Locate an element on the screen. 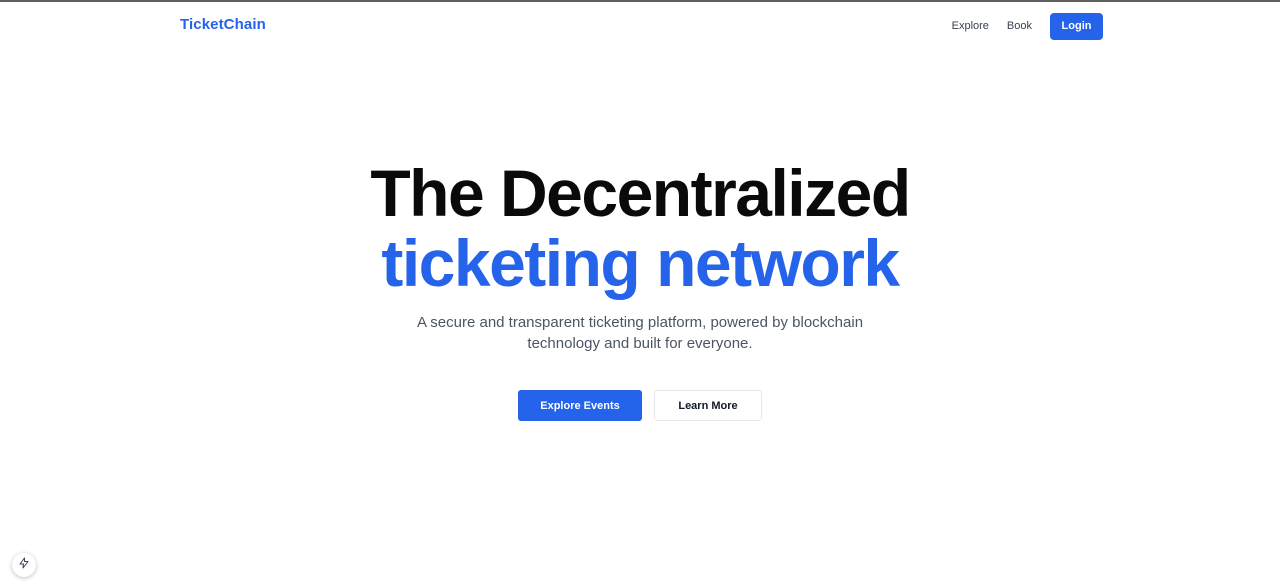  nav-link-explore: Explore is located at coordinates (970, 26).